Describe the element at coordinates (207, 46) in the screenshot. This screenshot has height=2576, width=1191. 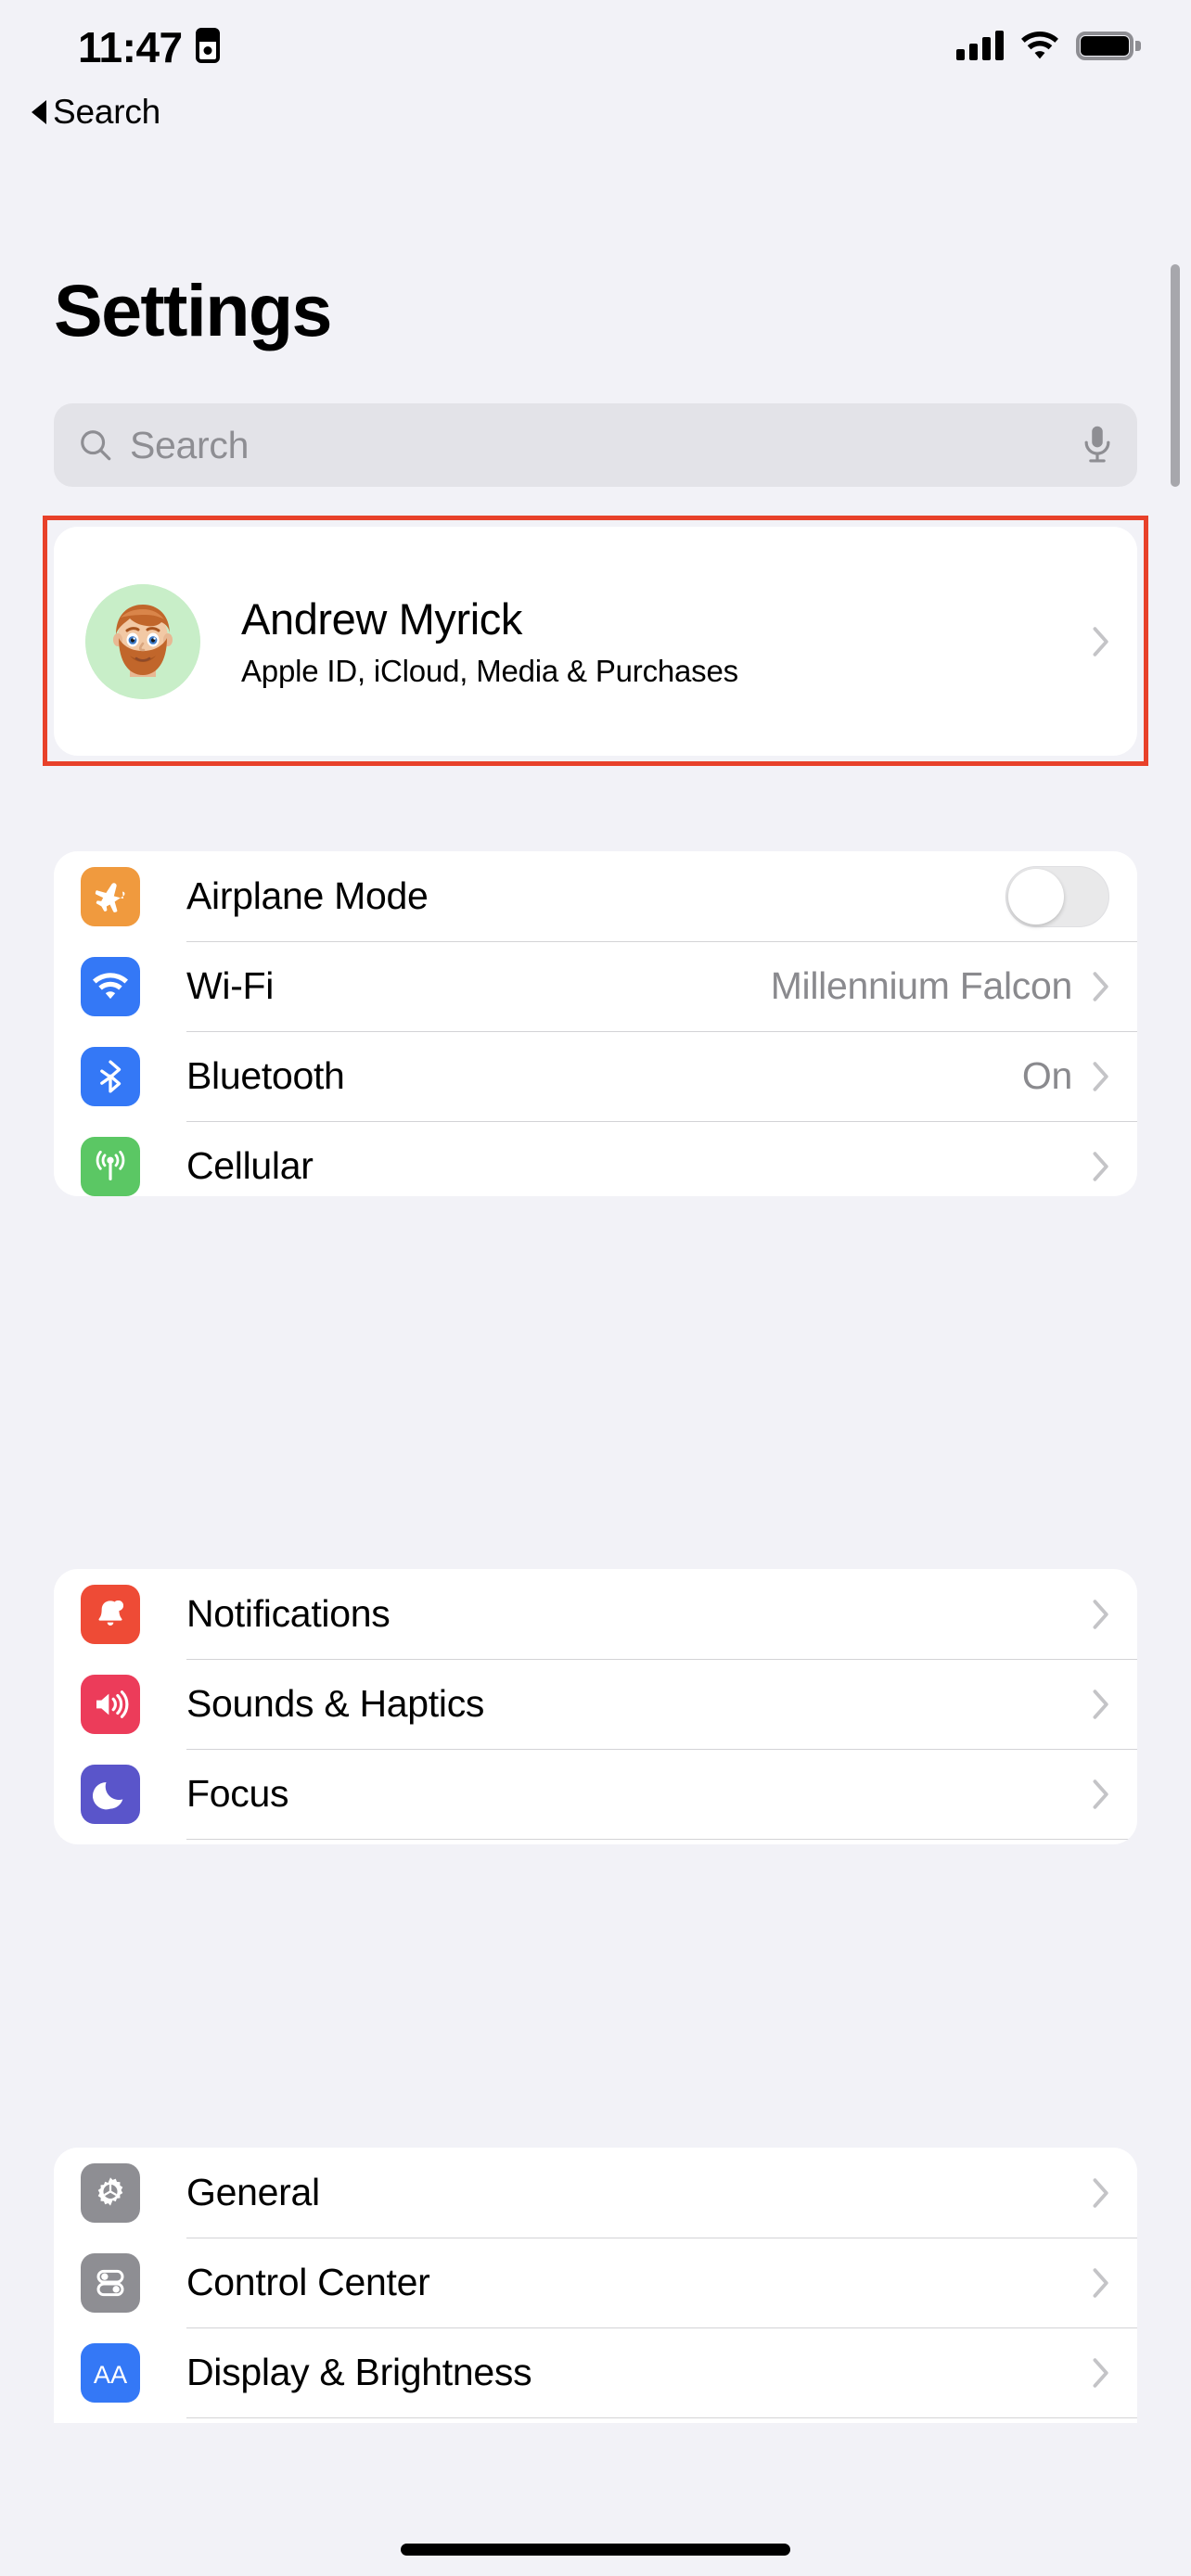
I see `portrait-indicator-icon` at that location.